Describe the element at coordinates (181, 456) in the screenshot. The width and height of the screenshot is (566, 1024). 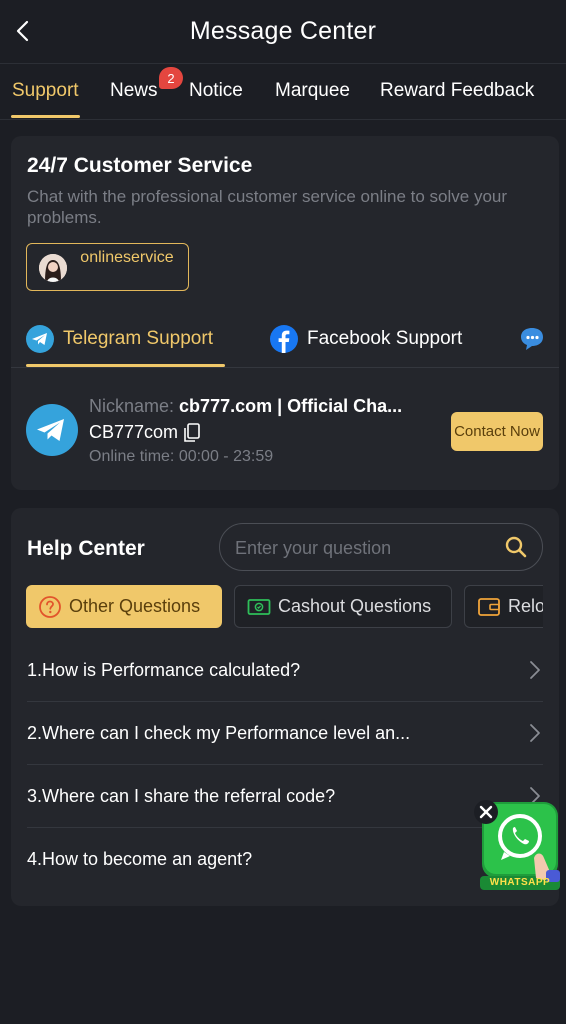
I see `online-time: Online time: 00:00 - 23:59` at that location.